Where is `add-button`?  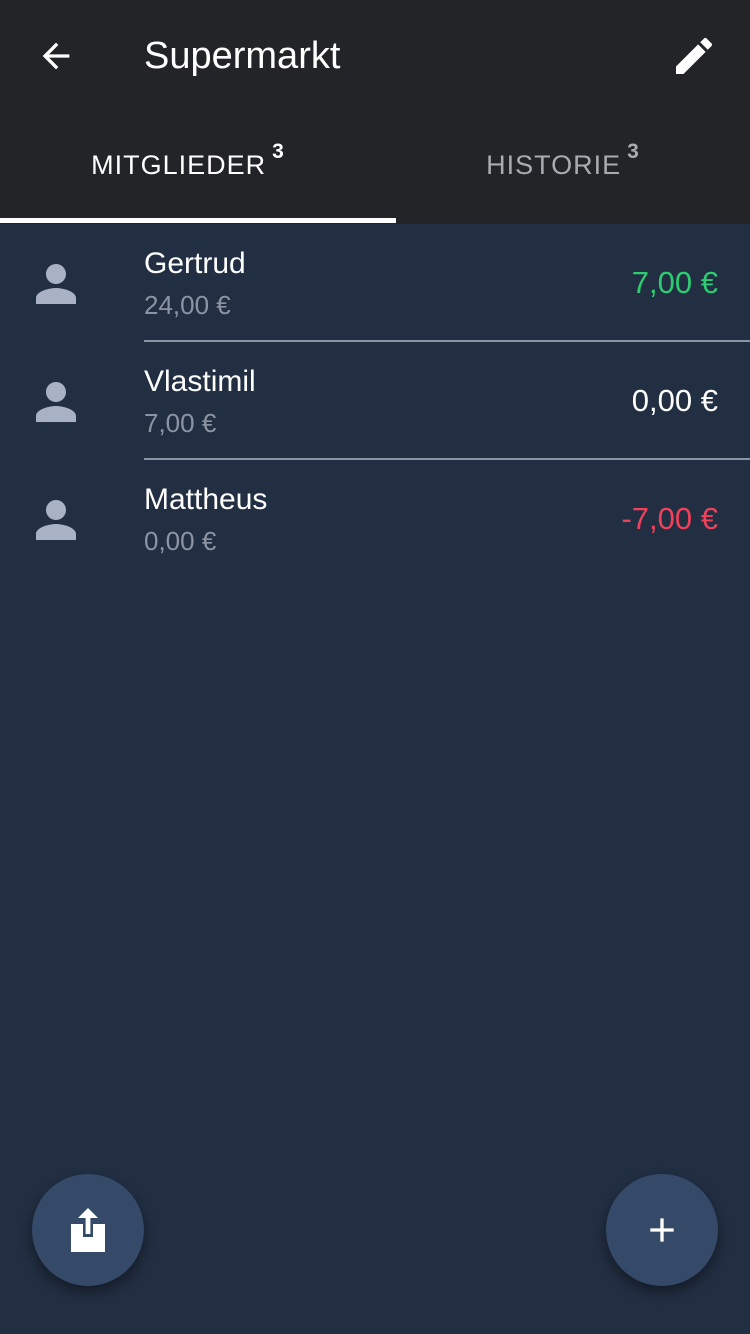 add-button is located at coordinates (662, 1230).